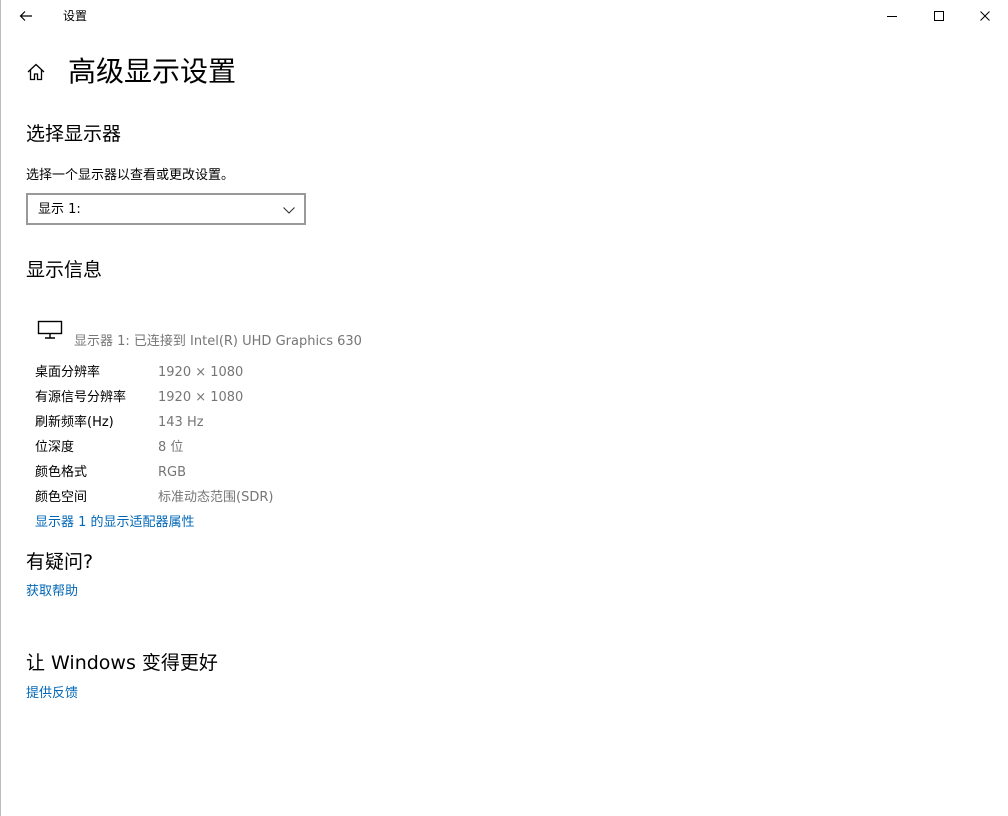 The height and width of the screenshot is (816, 1008). What do you see at coordinates (36, 72) in the screenshot?
I see `home-icon` at bounding box center [36, 72].